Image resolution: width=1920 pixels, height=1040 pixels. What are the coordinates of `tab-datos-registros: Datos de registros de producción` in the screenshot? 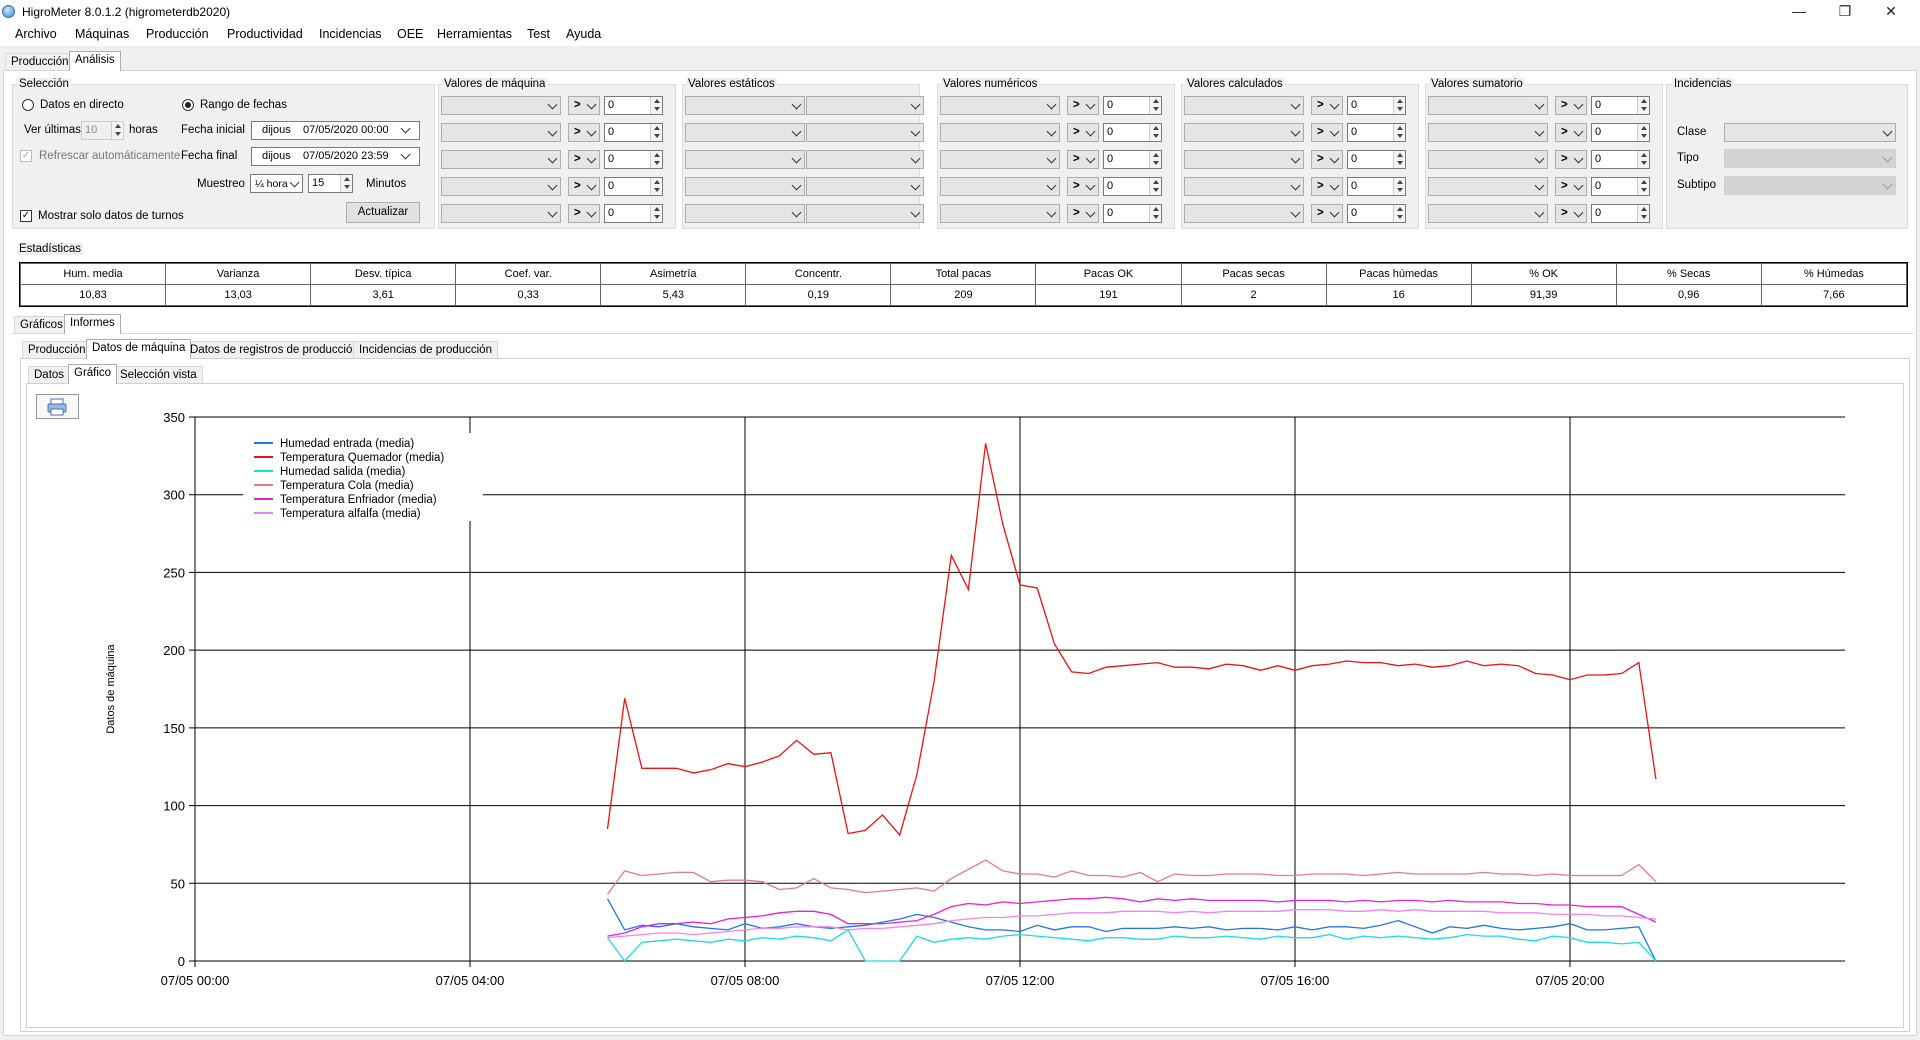 It's located at (274, 350).